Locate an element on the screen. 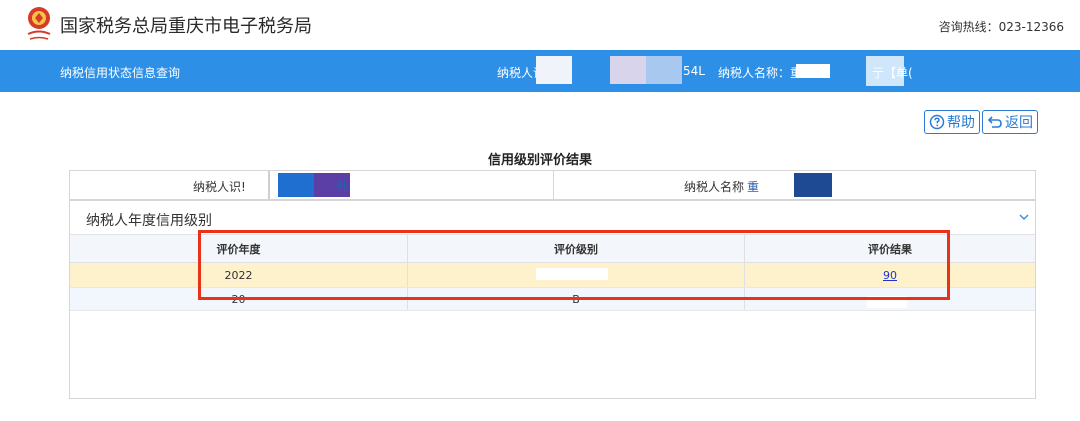  taxpayer-id-value: 4L is located at coordinates (342, 185).